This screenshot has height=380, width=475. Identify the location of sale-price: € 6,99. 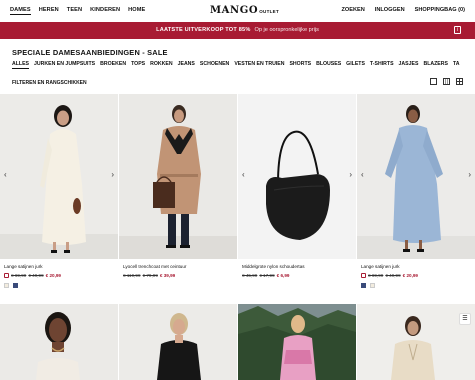
(283, 275).